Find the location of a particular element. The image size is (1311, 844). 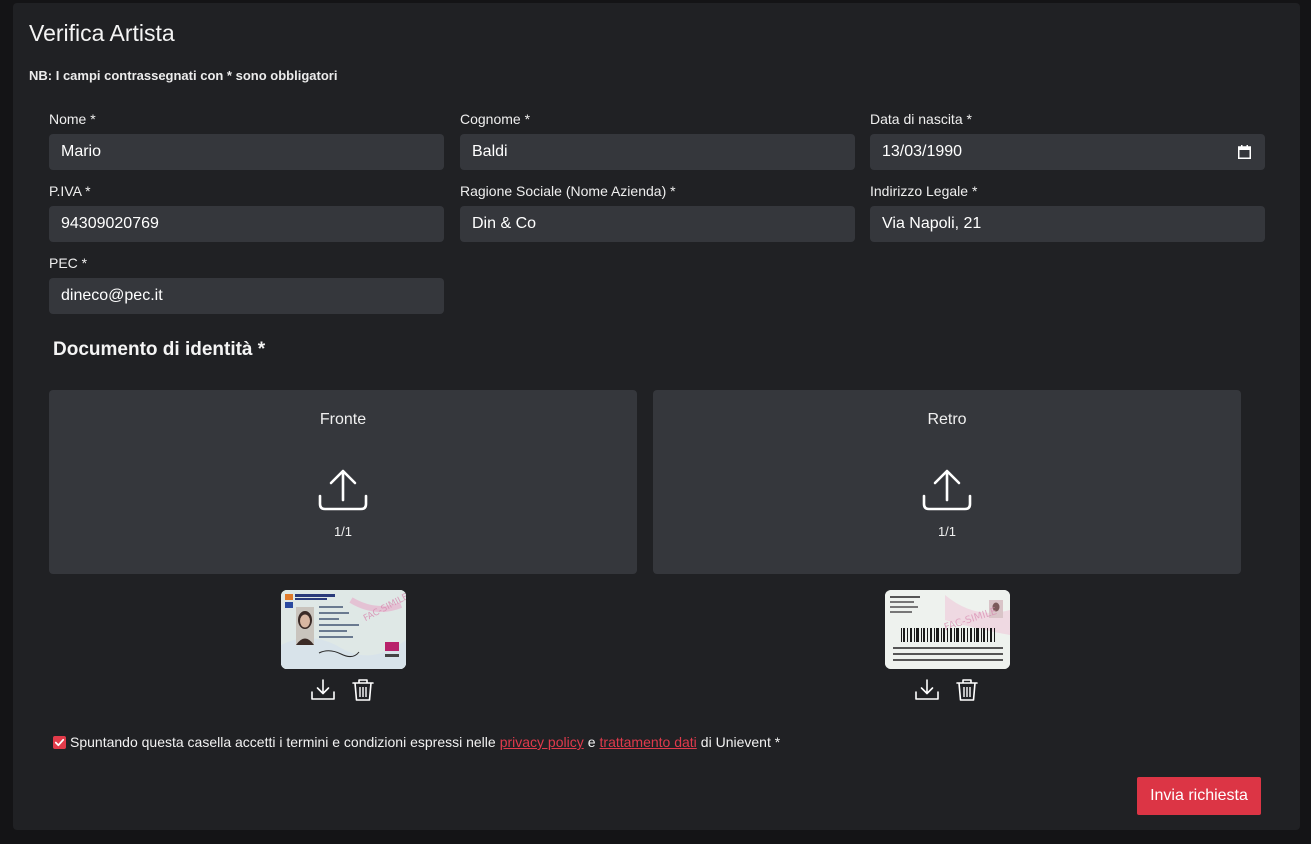

nome-input: Mario is located at coordinates (246, 152).